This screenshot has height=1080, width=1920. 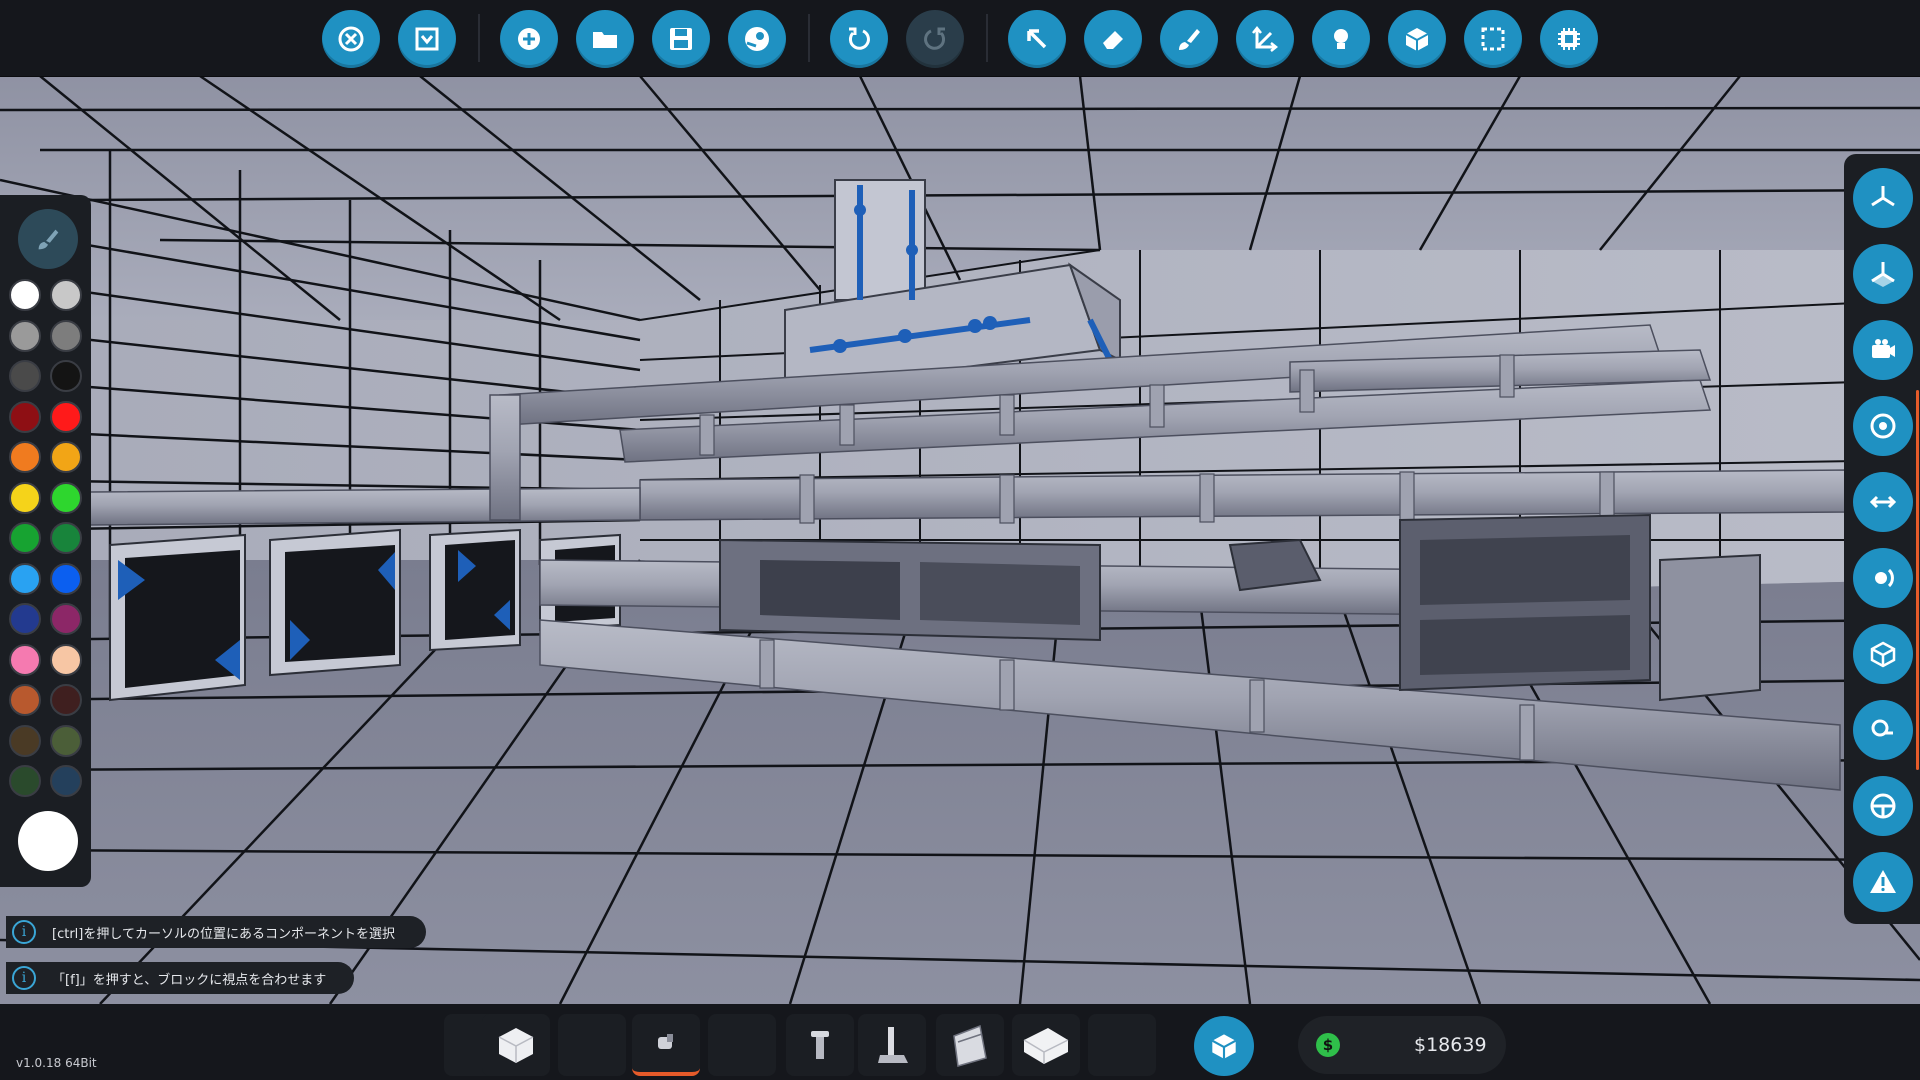 I want to click on logic-view-button, so click(x=1417, y=39).